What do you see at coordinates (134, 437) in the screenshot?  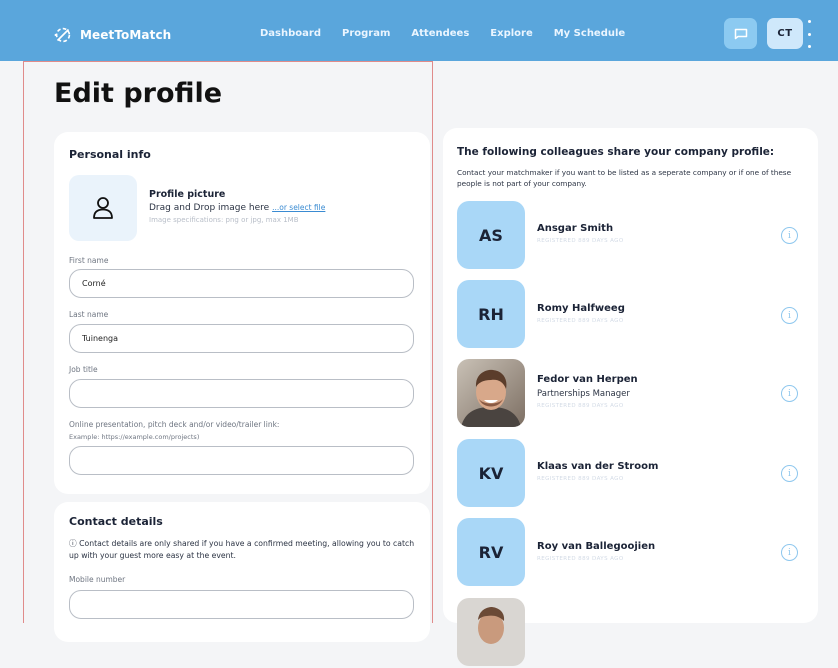 I see `presentation-link-hint: Example: https://example.com/projects)` at bounding box center [134, 437].